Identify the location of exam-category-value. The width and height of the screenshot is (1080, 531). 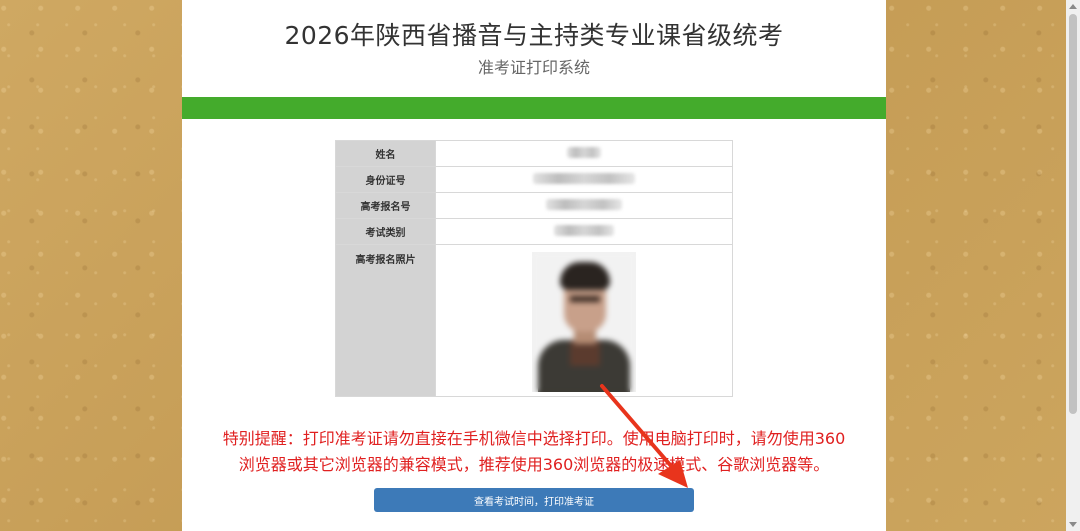
(584, 231).